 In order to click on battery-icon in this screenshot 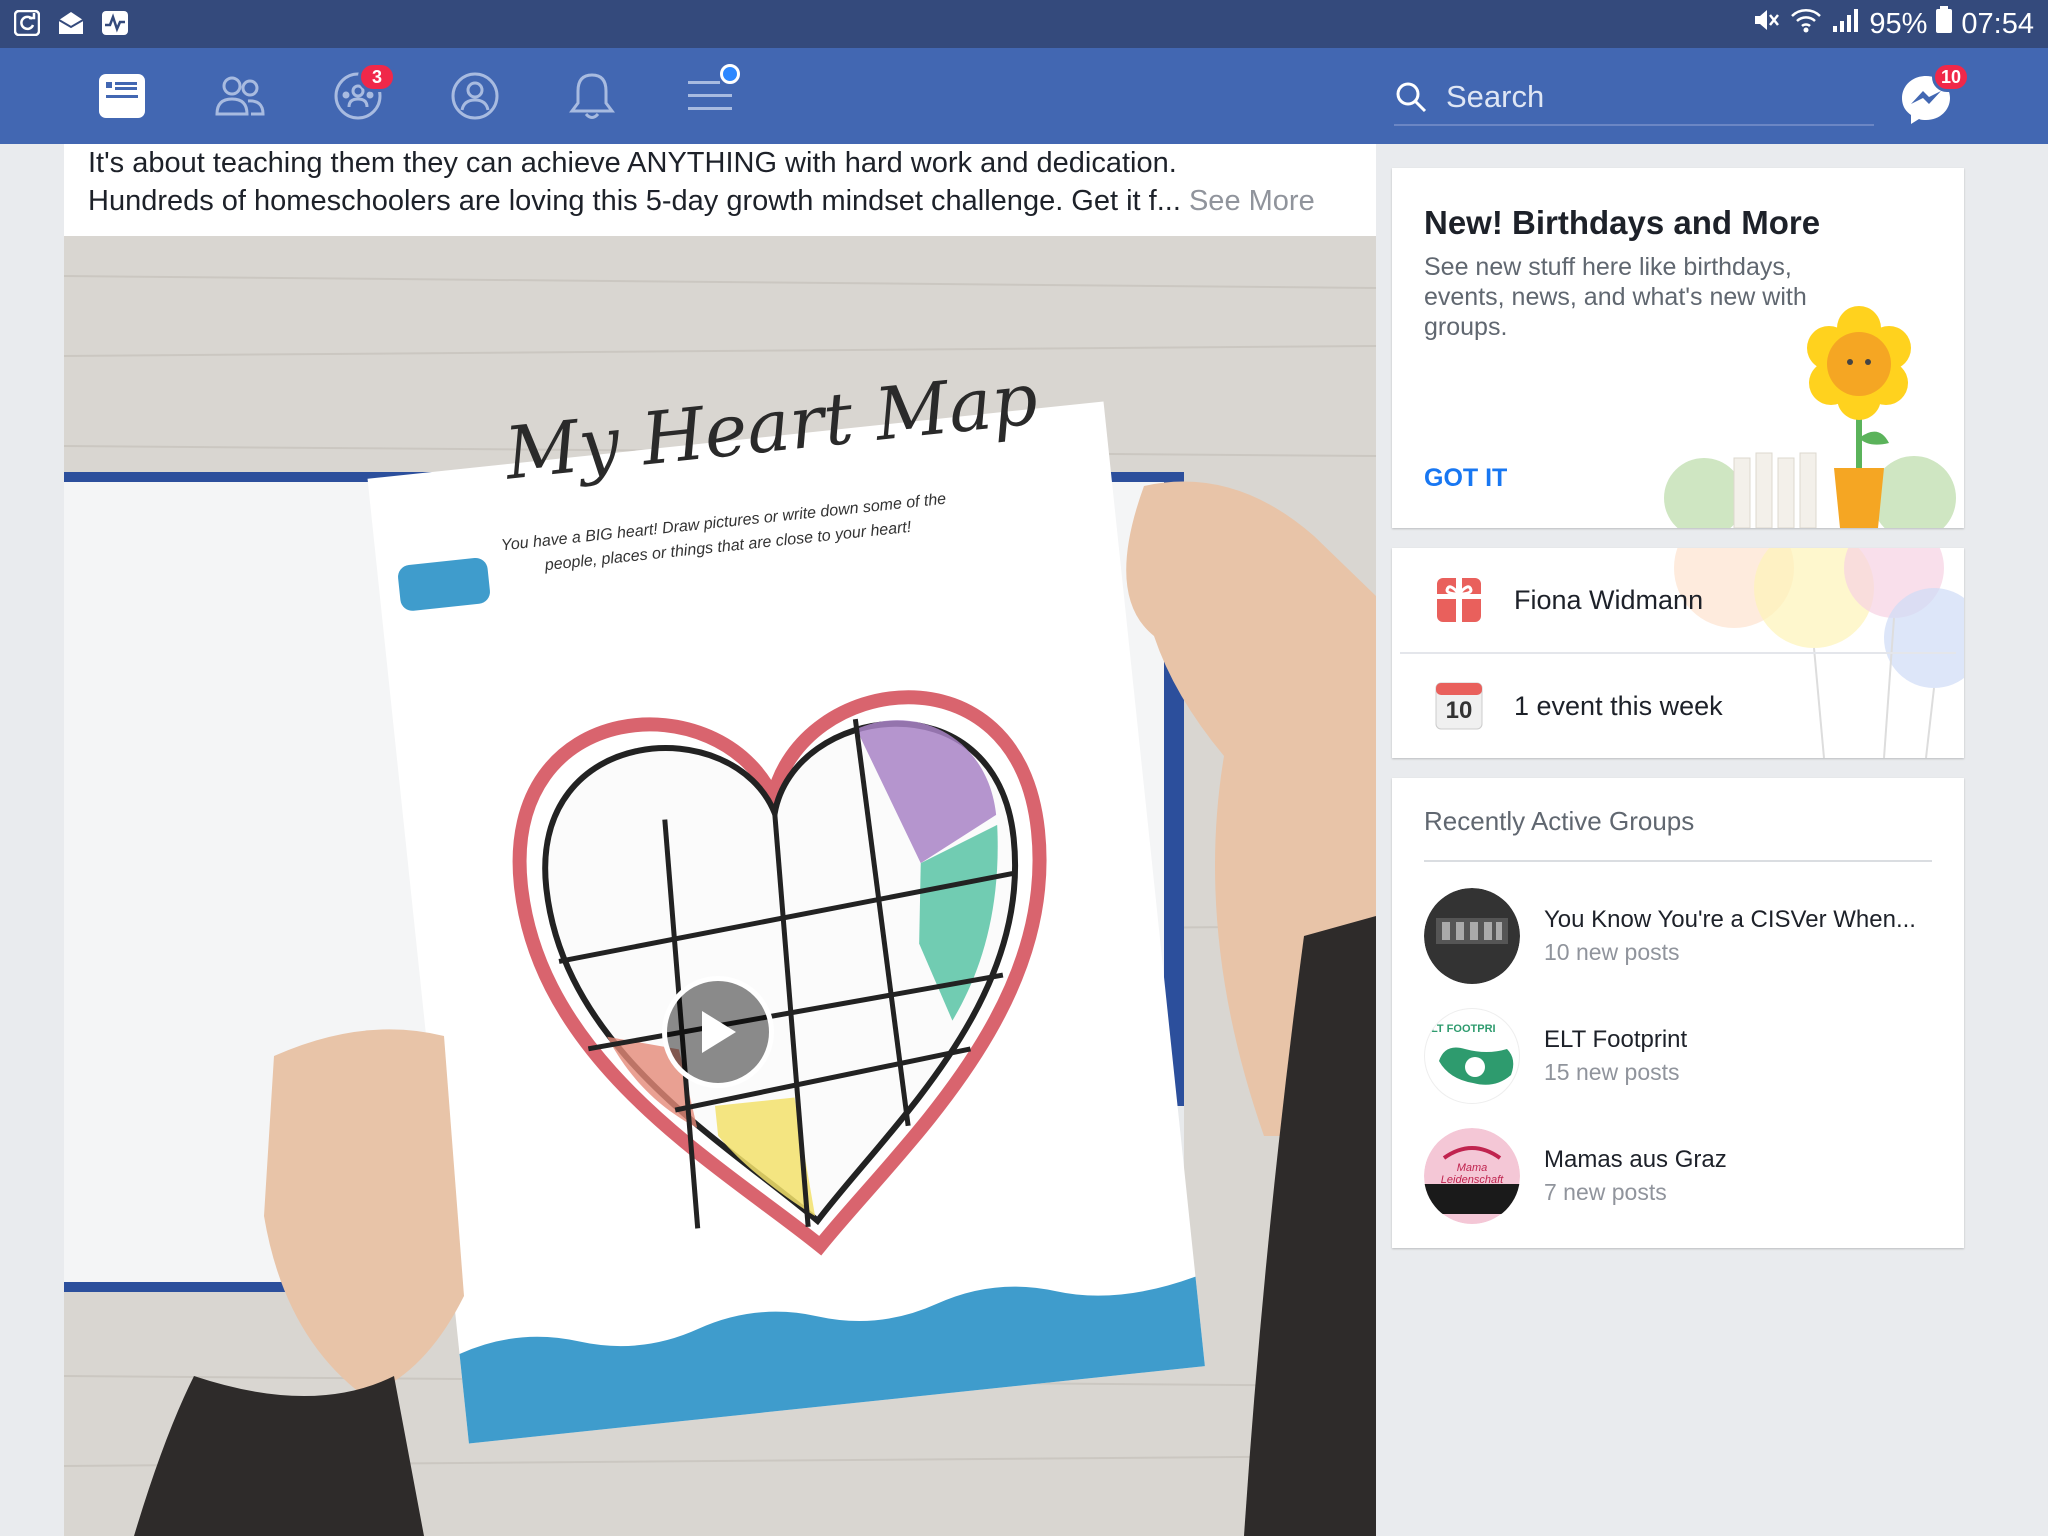, I will do `click(1944, 24)`.